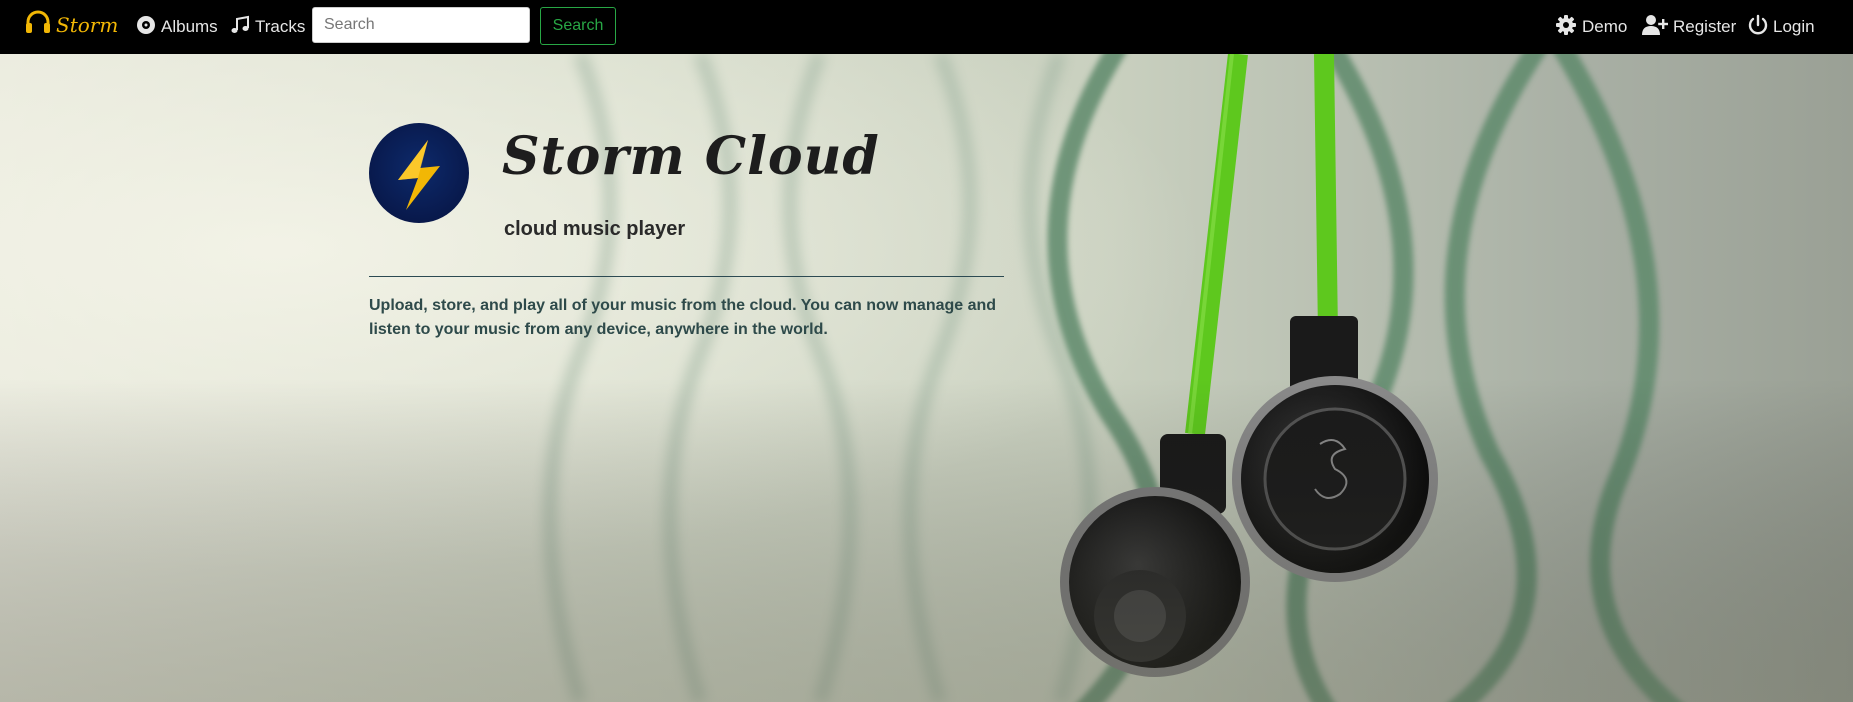  I want to click on brand-link: Storm, so click(71, 24).